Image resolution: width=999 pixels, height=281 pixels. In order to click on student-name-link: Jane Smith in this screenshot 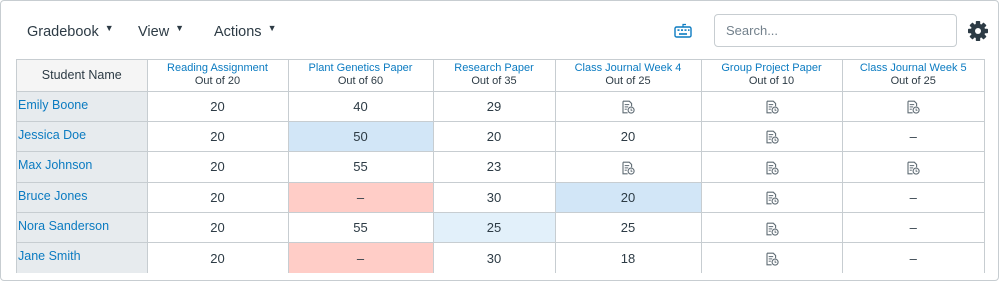, I will do `click(49, 256)`.